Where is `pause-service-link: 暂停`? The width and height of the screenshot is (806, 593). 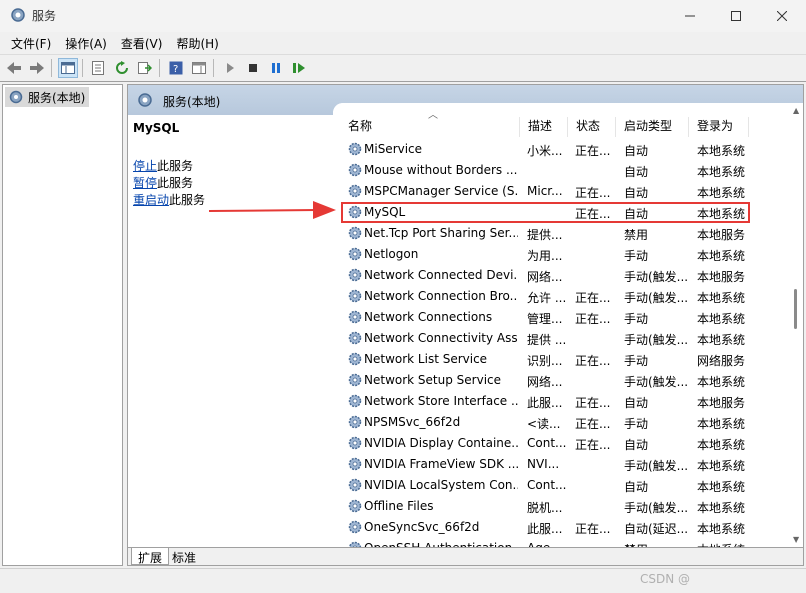 pause-service-link: 暂停 is located at coordinates (145, 183).